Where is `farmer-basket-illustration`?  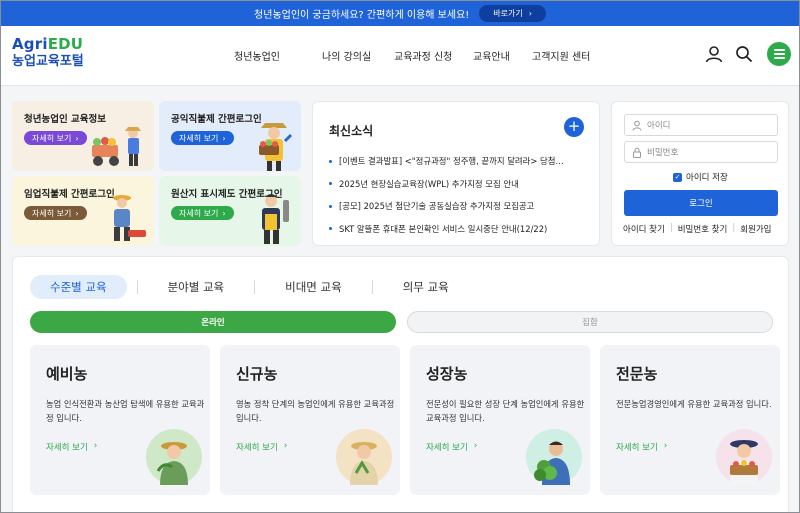
farmer-basket-illustration is located at coordinates (276, 147).